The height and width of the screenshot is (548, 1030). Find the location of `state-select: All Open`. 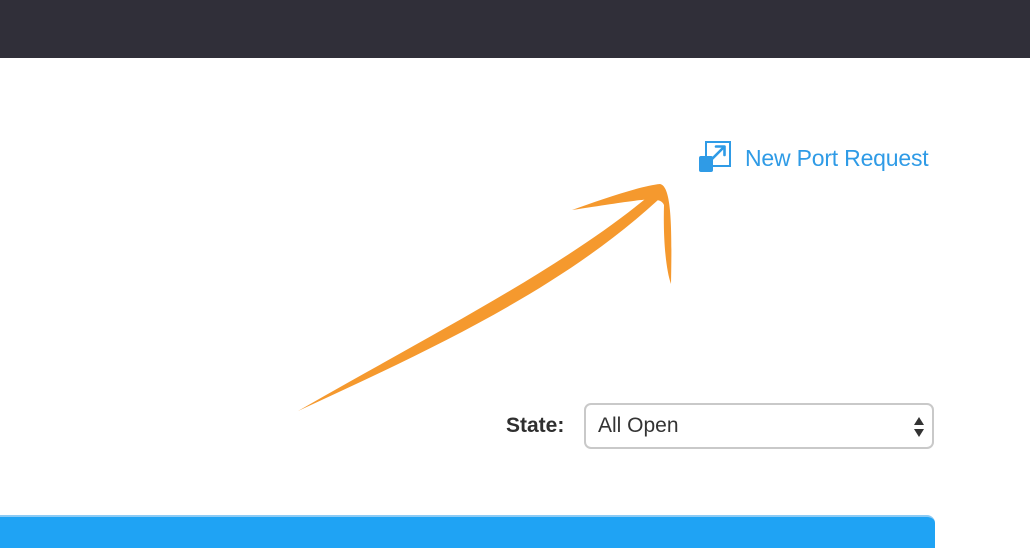

state-select: All Open is located at coordinates (759, 426).